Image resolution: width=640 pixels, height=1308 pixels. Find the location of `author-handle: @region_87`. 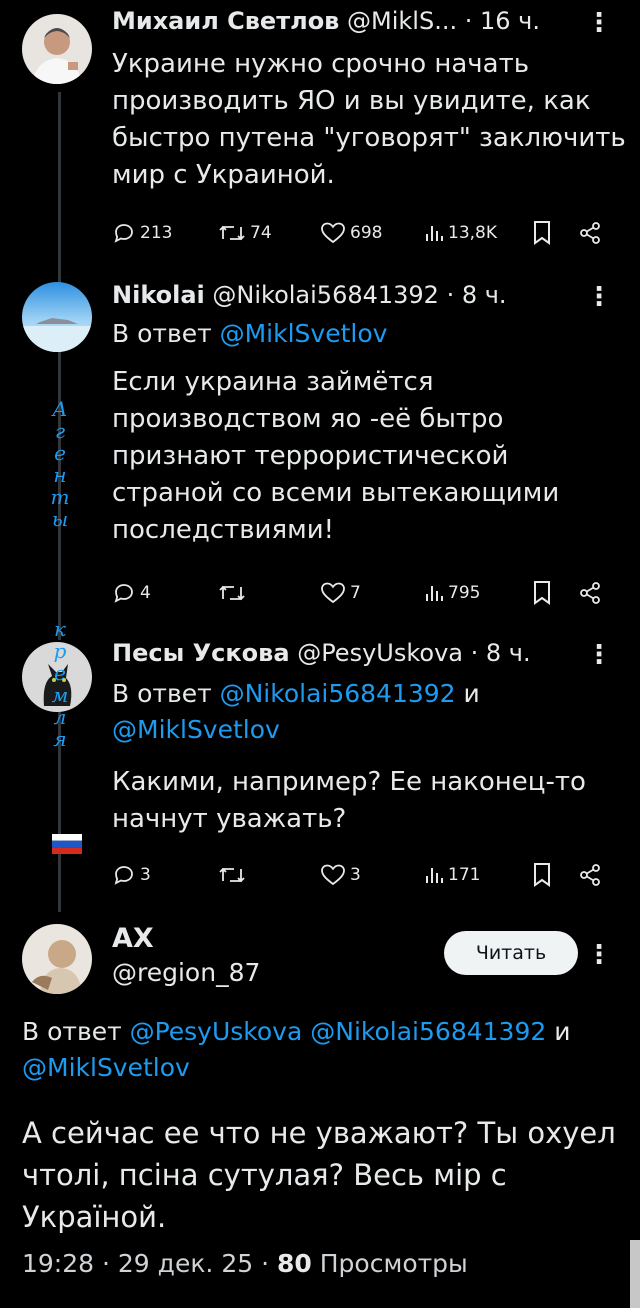

author-handle: @region_87 is located at coordinates (186, 972).